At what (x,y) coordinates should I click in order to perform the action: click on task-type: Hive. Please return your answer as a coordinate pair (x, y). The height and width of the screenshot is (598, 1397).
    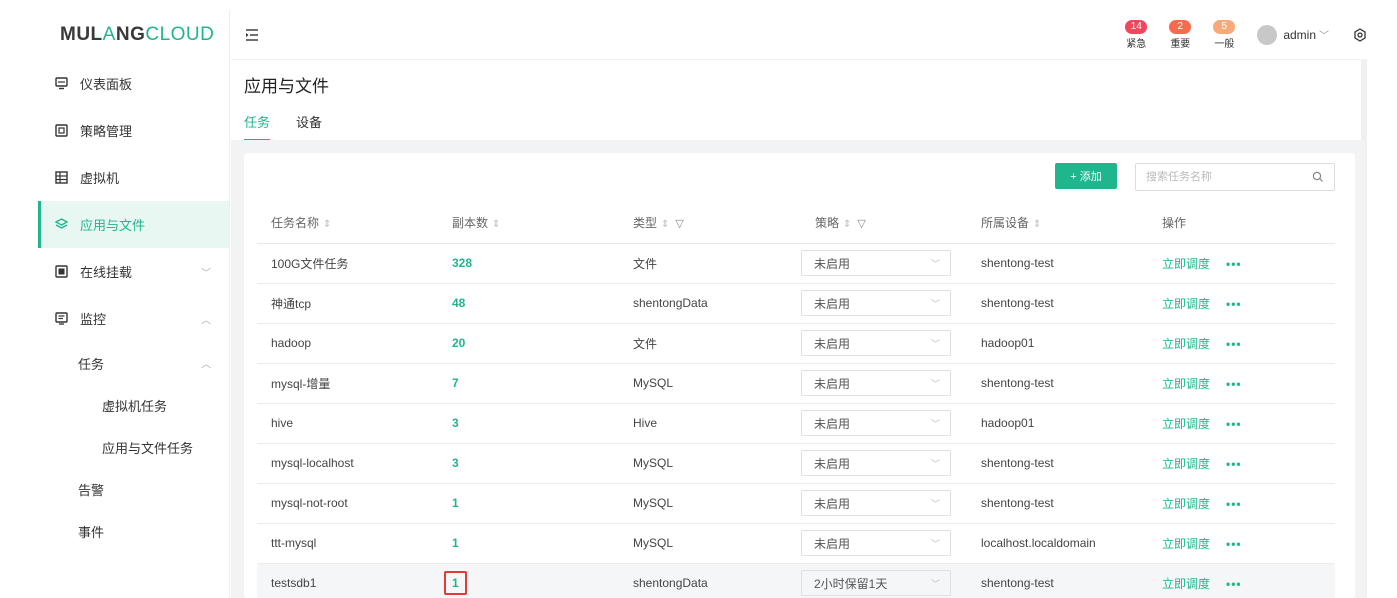
    Looking at the image, I should click on (710, 423).